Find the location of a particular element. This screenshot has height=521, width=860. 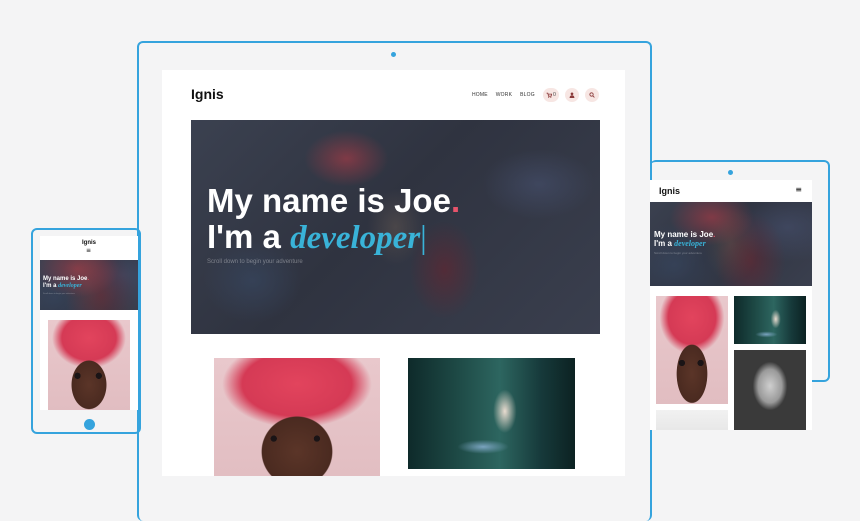

hero-subtitle: Scroll down to begin your adventure is located at coordinates (255, 262).